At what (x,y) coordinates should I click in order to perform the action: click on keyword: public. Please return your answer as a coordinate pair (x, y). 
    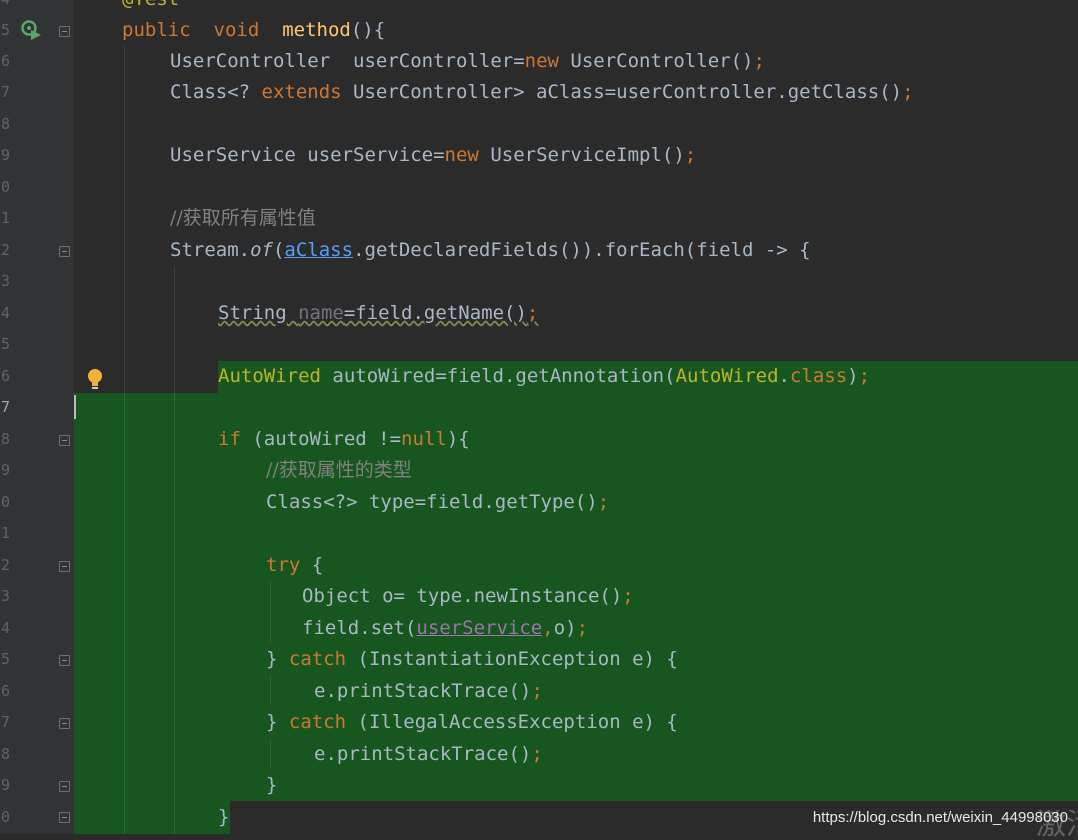
    Looking at the image, I should click on (156, 30).